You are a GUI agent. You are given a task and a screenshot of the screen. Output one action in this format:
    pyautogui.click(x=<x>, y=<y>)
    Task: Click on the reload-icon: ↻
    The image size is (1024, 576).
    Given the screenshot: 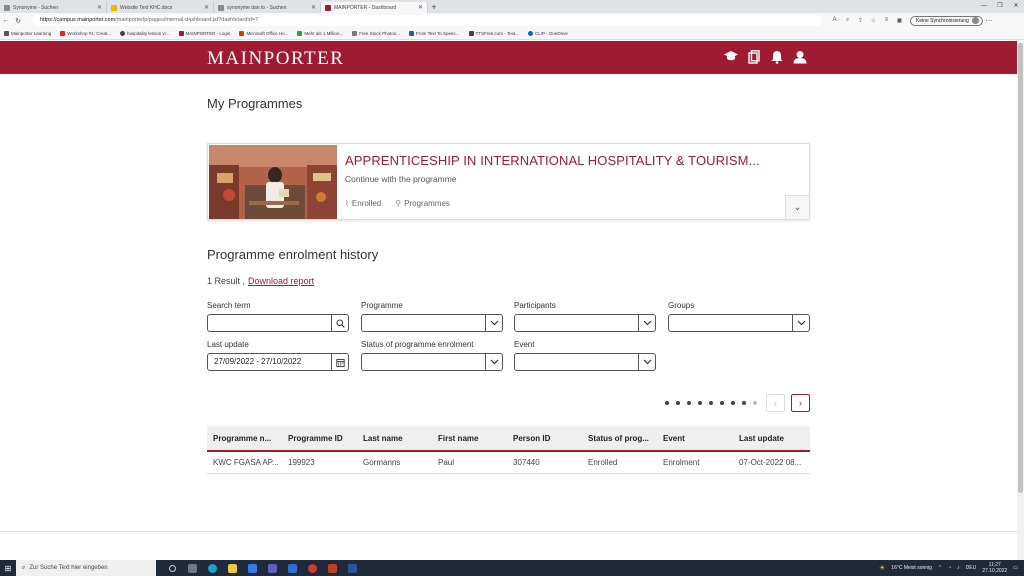 What is the action you would take?
    pyautogui.click(x=18, y=21)
    